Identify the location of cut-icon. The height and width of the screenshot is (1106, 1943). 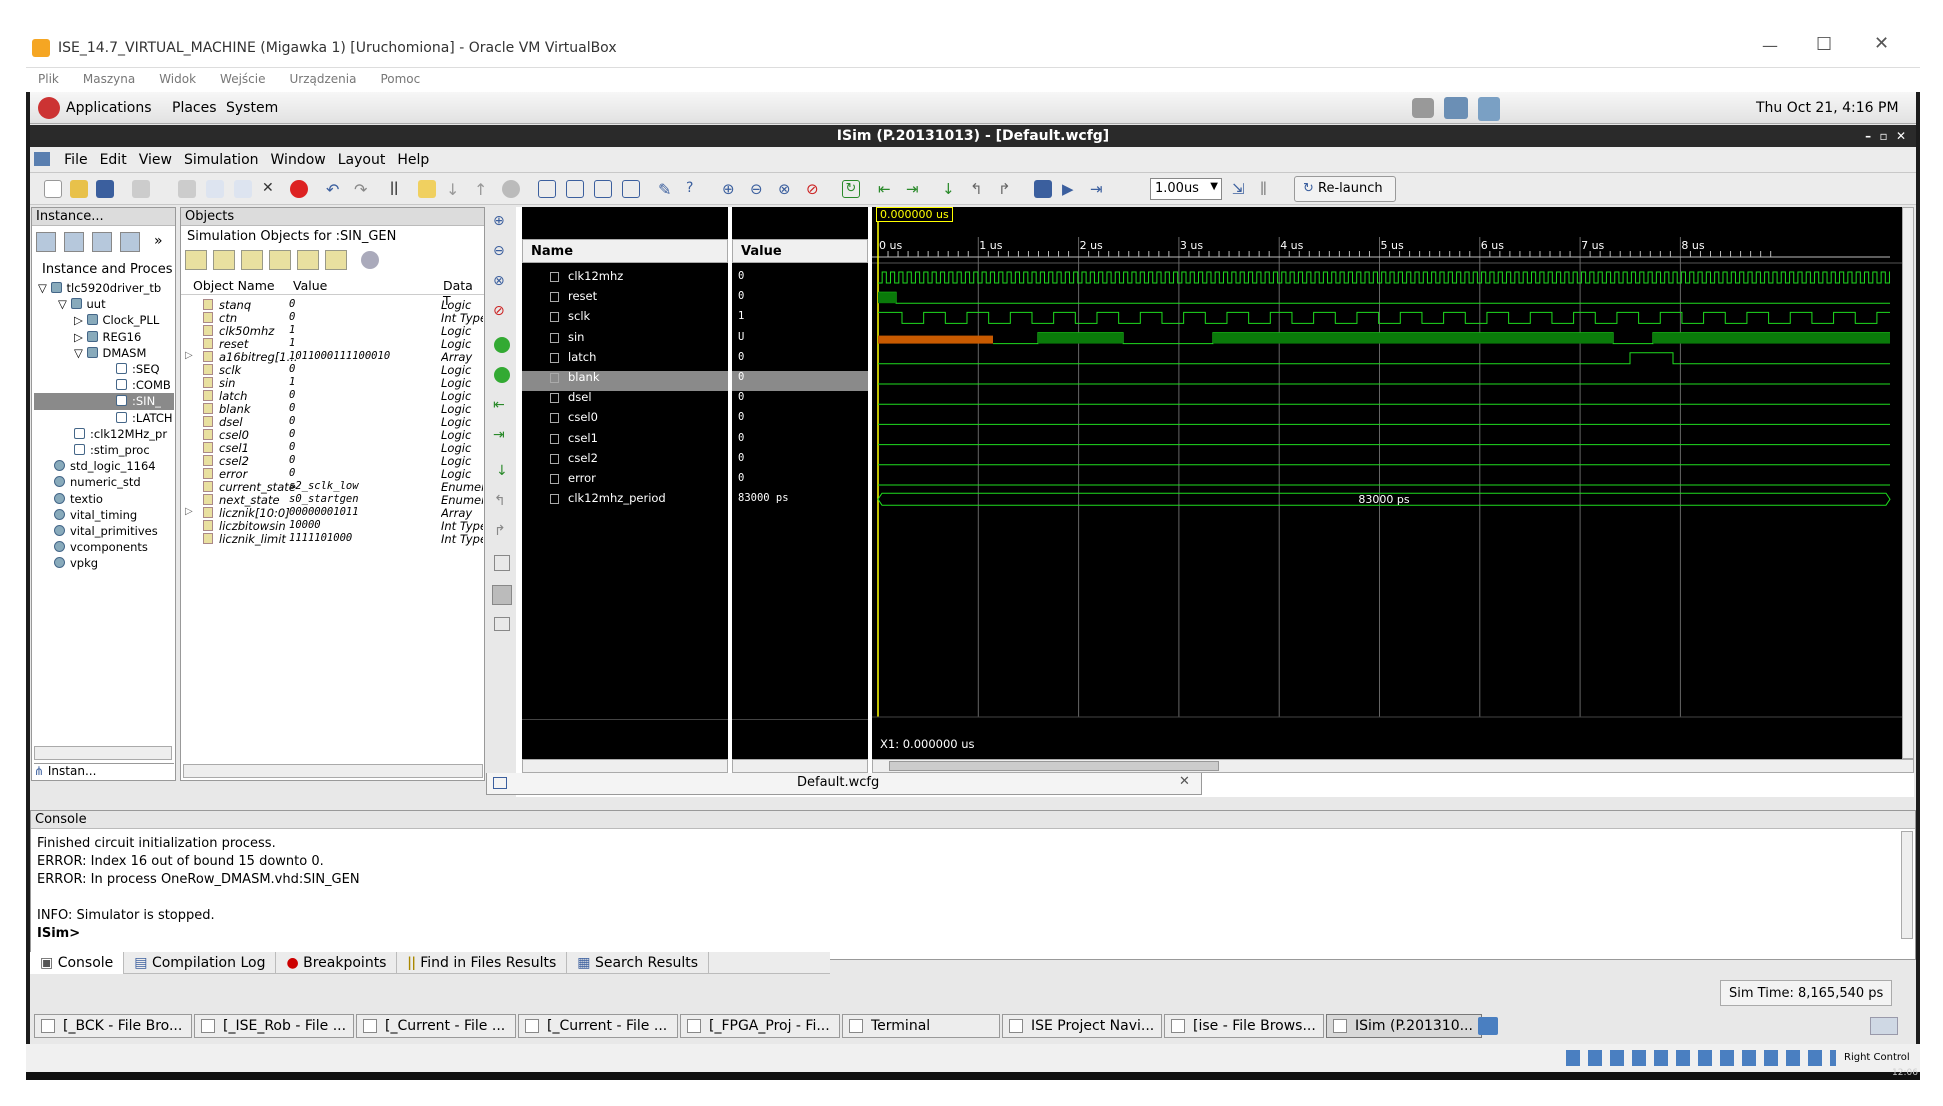
(187, 189).